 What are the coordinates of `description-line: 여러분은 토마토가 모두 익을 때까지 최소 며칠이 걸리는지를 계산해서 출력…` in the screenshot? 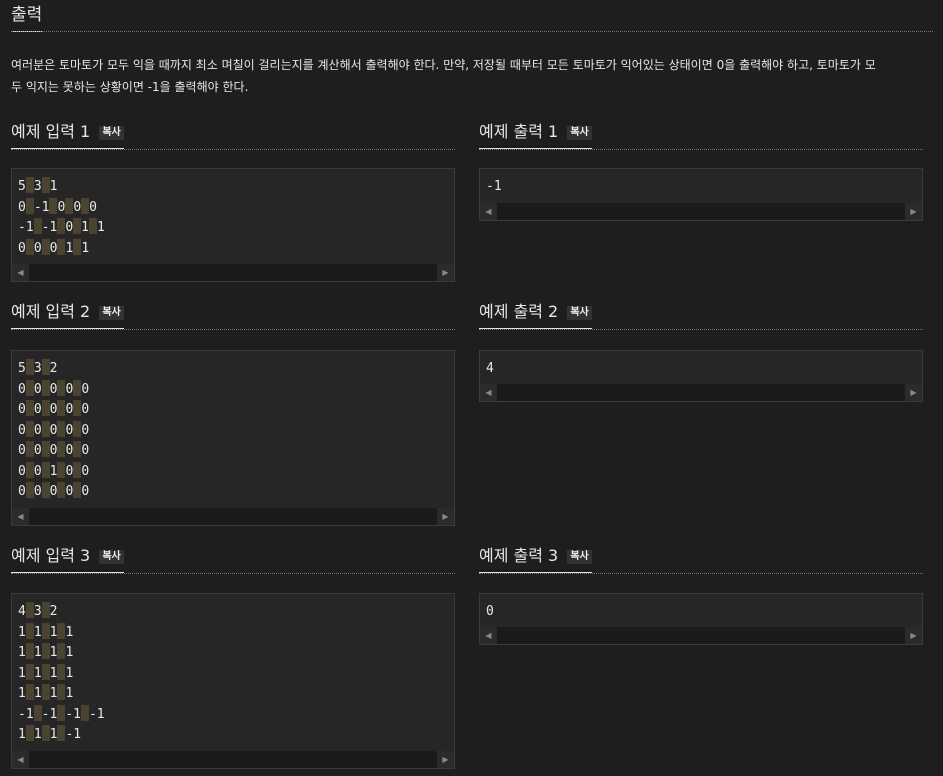 It's located at (443, 65).